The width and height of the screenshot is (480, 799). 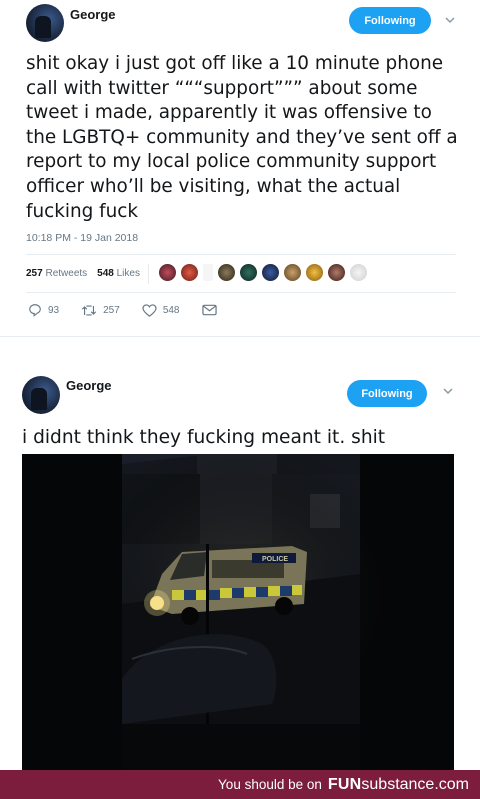 What do you see at coordinates (161, 310) in the screenshot?
I see `like-button: 548` at bounding box center [161, 310].